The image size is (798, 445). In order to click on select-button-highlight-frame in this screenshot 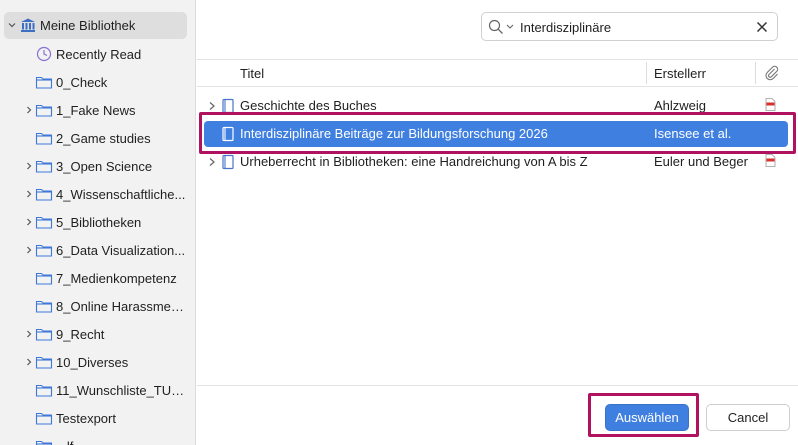, I will do `click(643, 415)`.